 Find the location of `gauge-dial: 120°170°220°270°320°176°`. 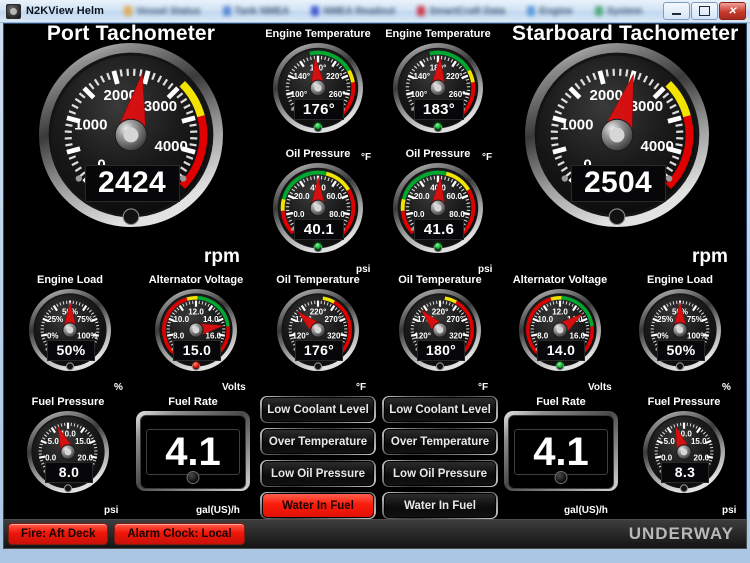

gauge-dial: 120°170°220°270°320°176° is located at coordinates (318, 330).